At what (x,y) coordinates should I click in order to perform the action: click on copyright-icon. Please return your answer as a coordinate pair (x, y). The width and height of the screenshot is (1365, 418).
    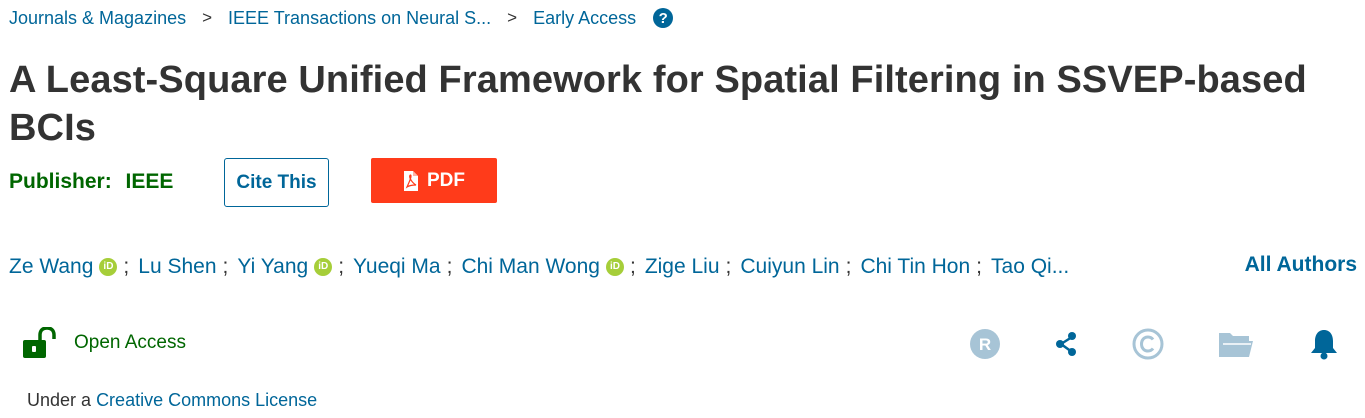
    Looking at the image, I should click on (1148, 344).